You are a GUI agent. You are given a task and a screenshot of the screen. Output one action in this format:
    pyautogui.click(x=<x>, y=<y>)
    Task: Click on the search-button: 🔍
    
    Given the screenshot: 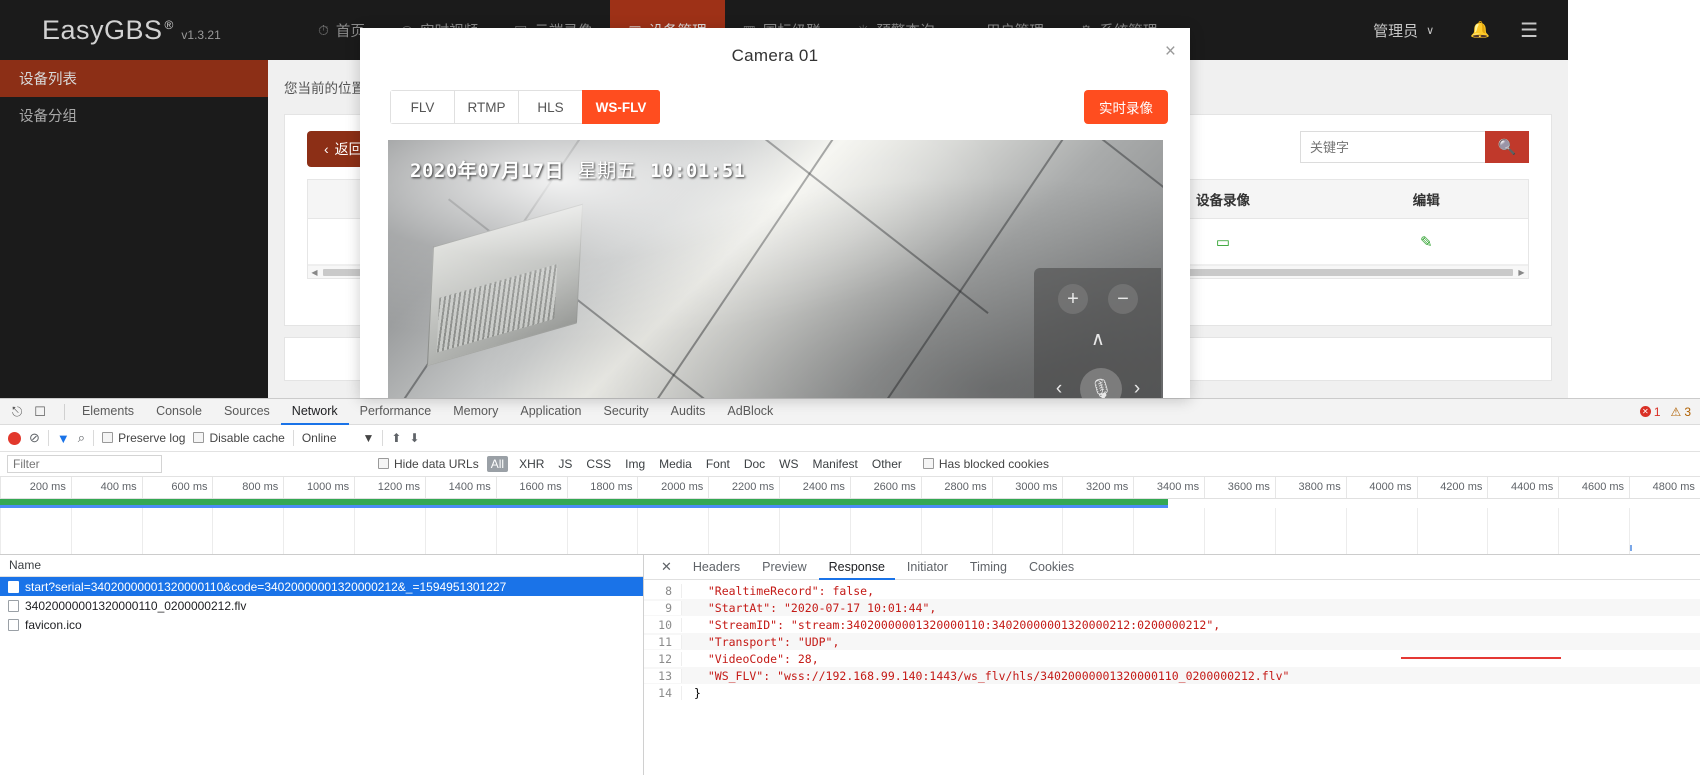 What is the action you would take?
    pyautogui.click(x=1507, y=147)
    